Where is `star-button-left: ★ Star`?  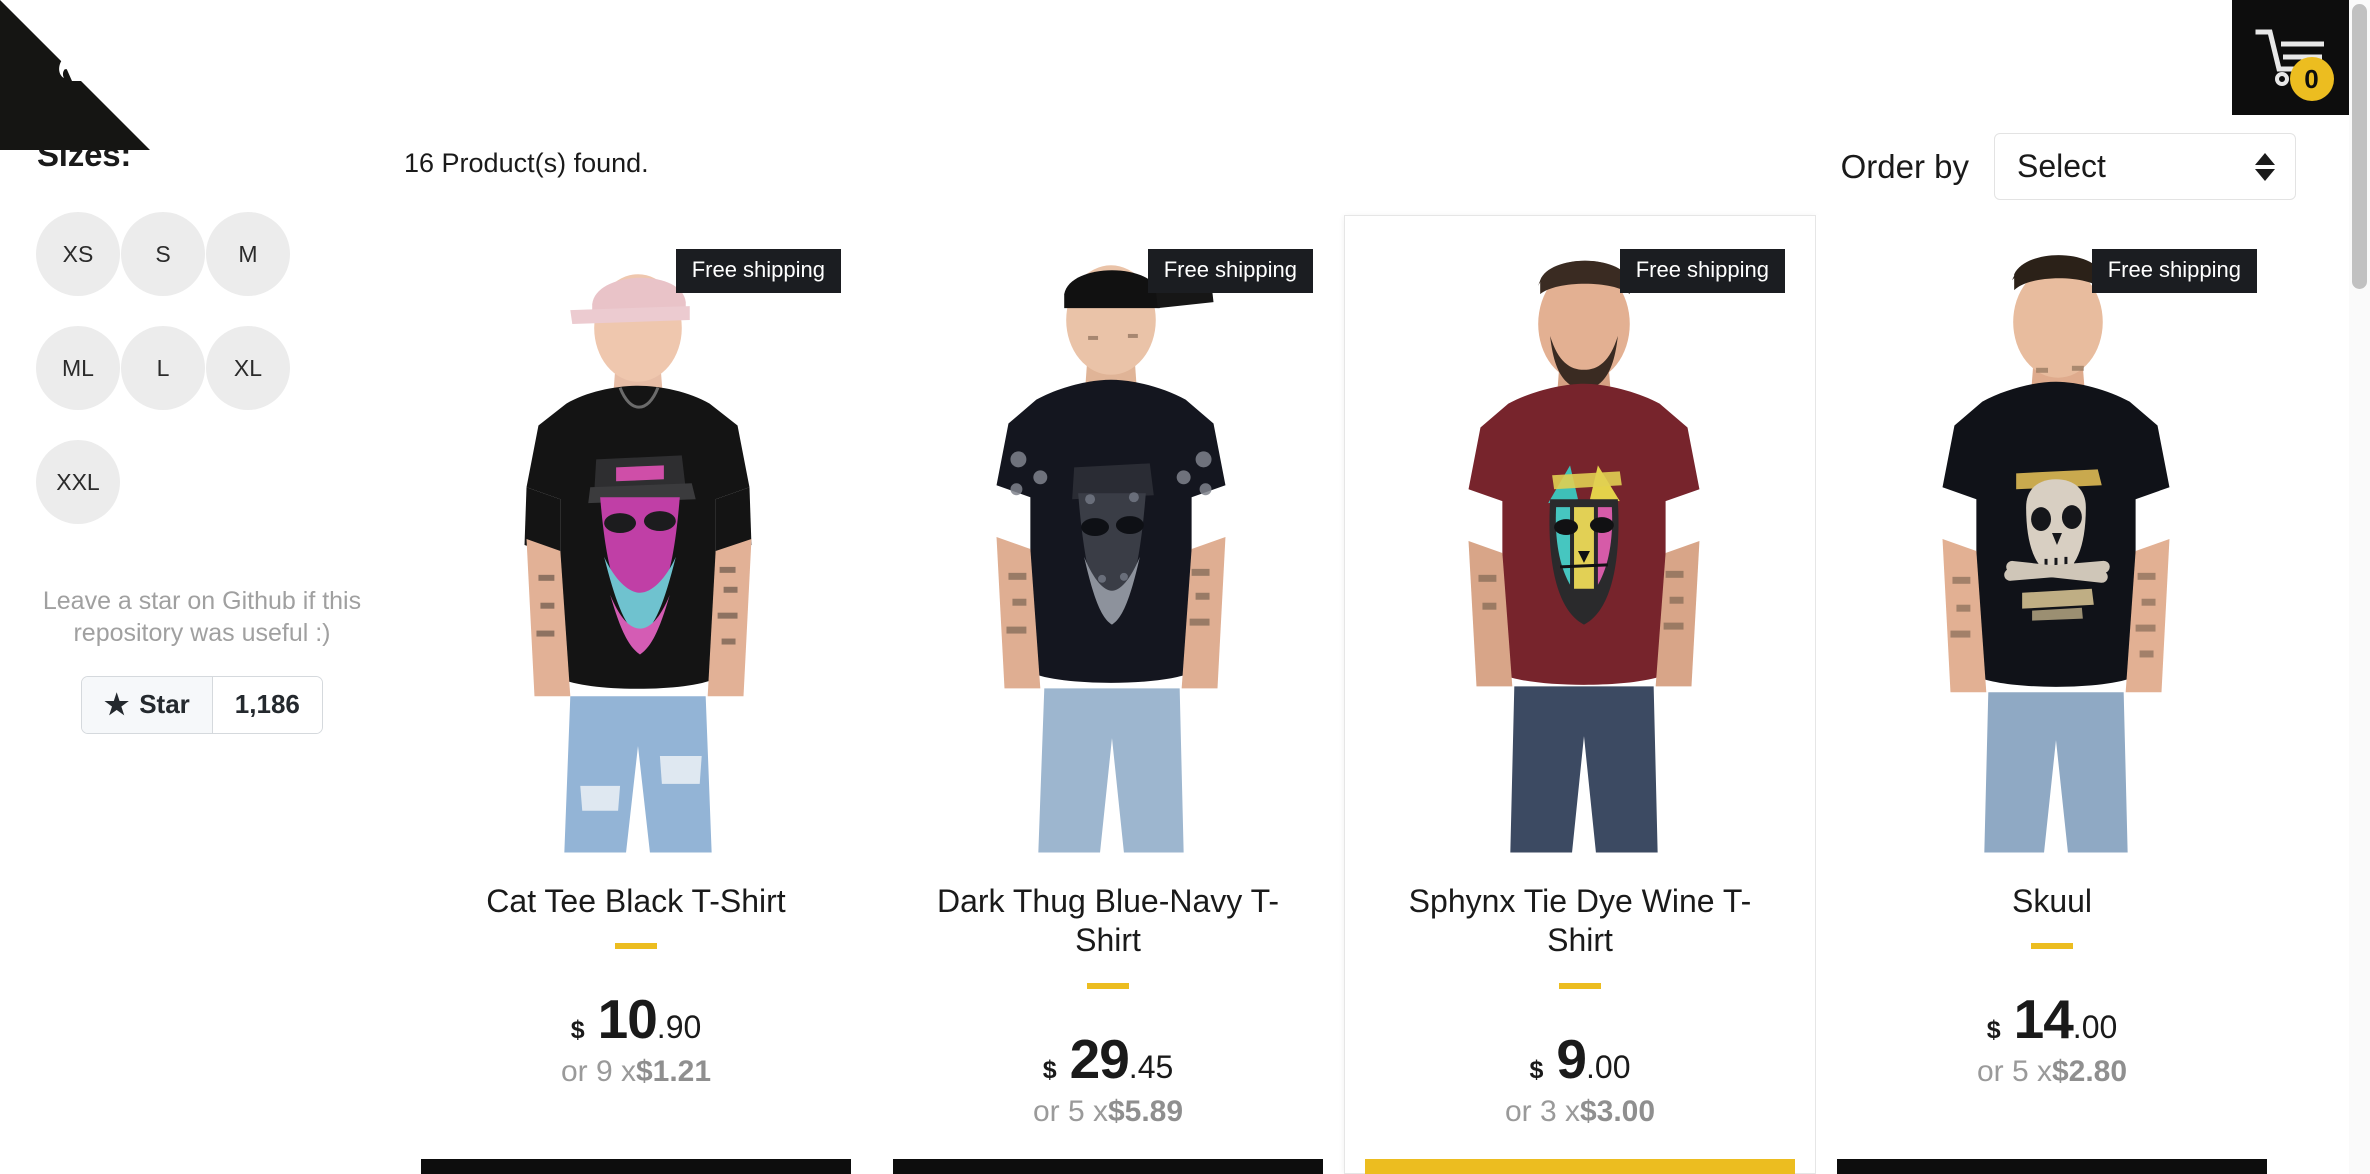
star-button-left: ★ Star is located at coordinates (147, 704).